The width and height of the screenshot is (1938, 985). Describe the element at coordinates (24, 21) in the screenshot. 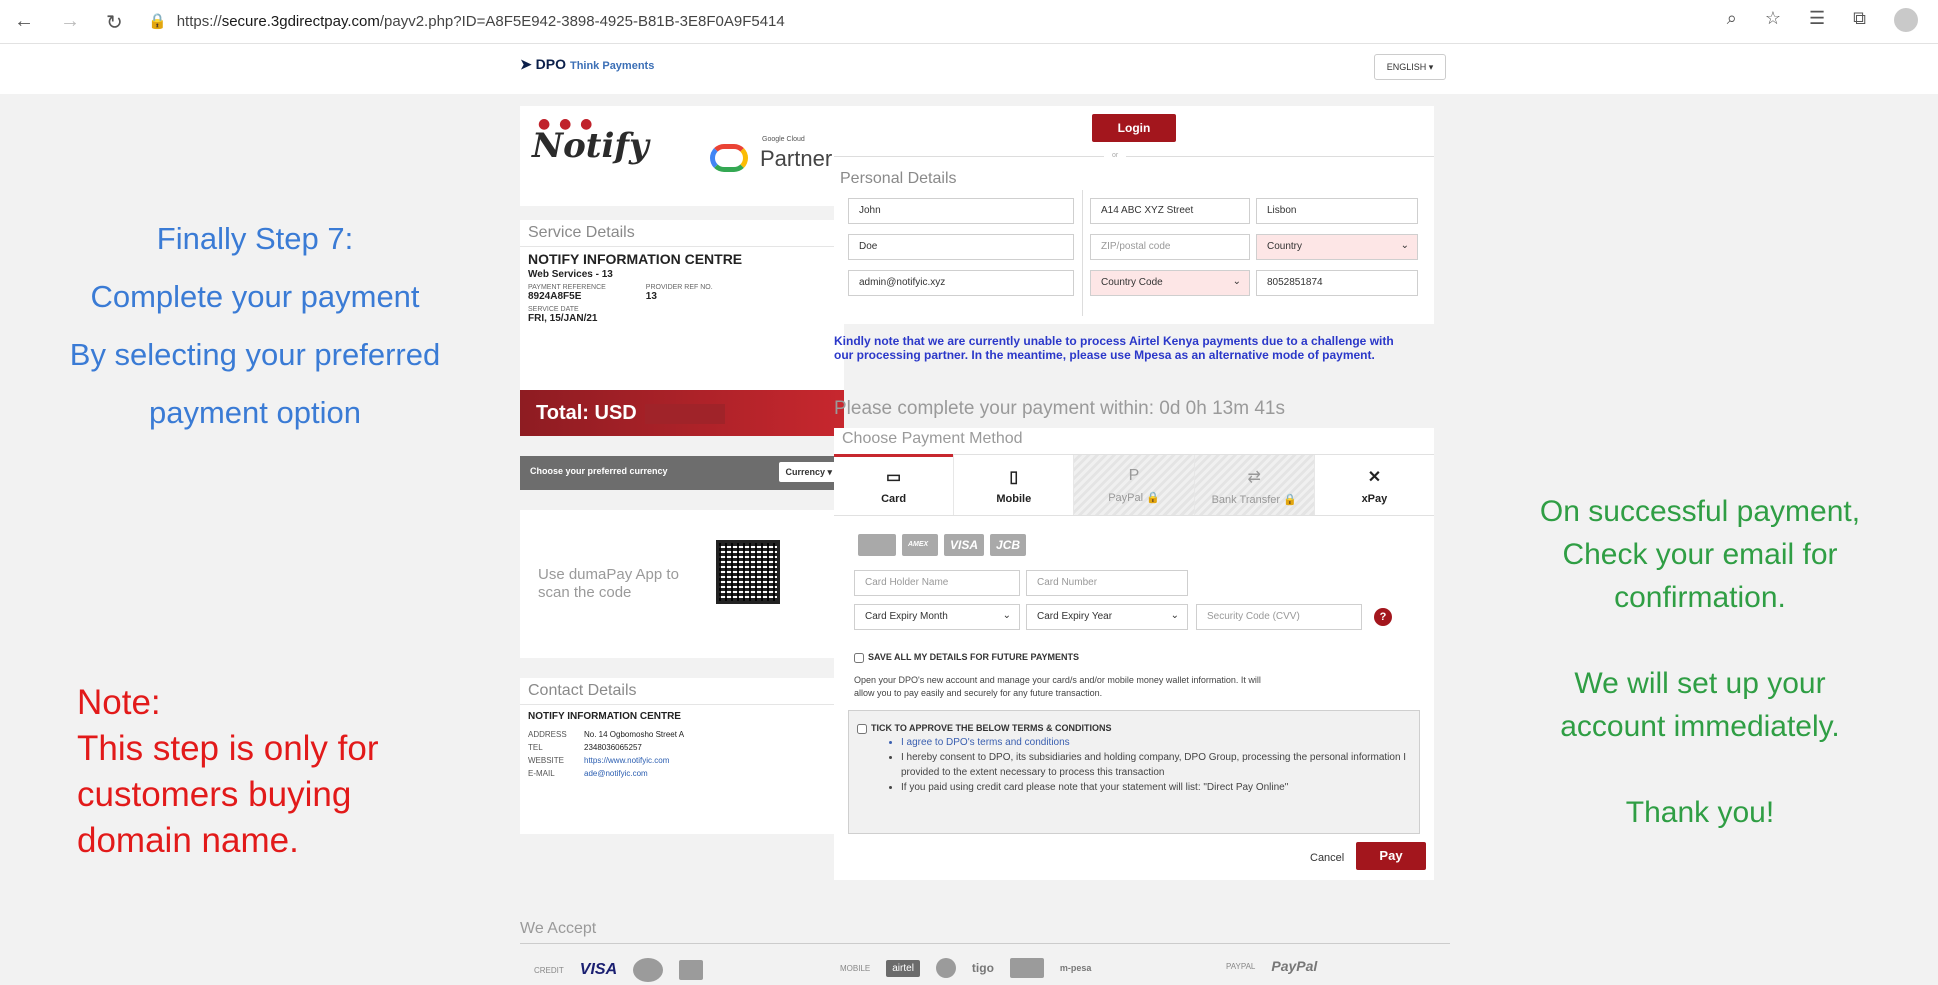

I see `back-icon: ←` at that location.